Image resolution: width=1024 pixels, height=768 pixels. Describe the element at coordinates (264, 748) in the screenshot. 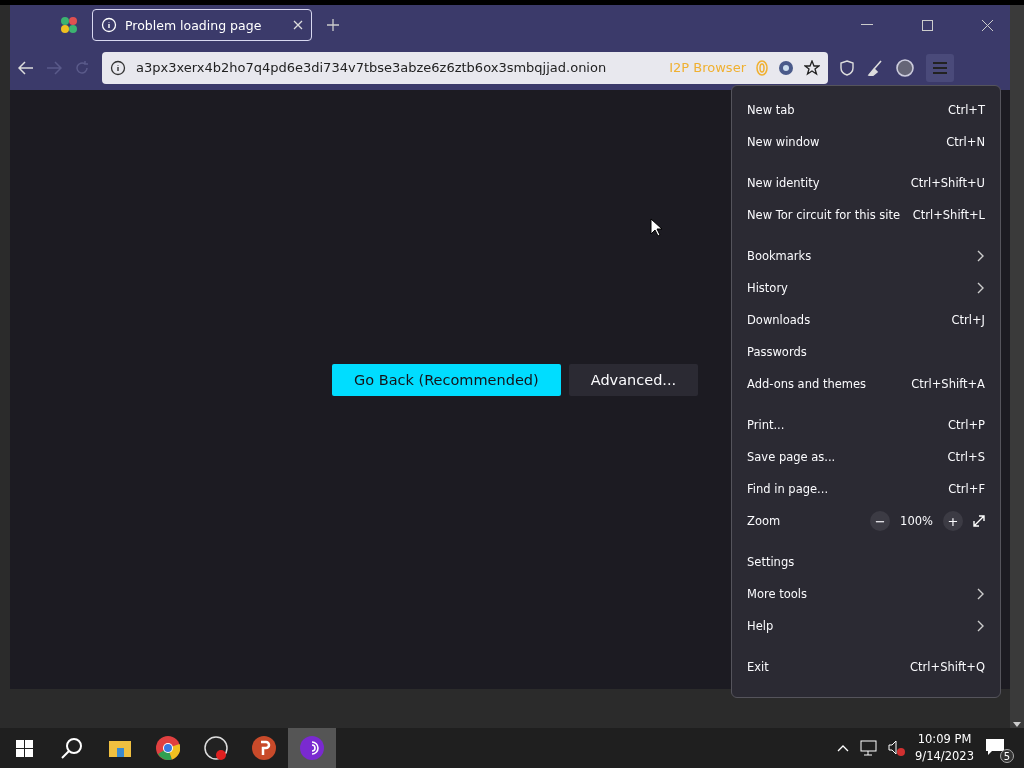

I see `p-logo-icon` at that location.